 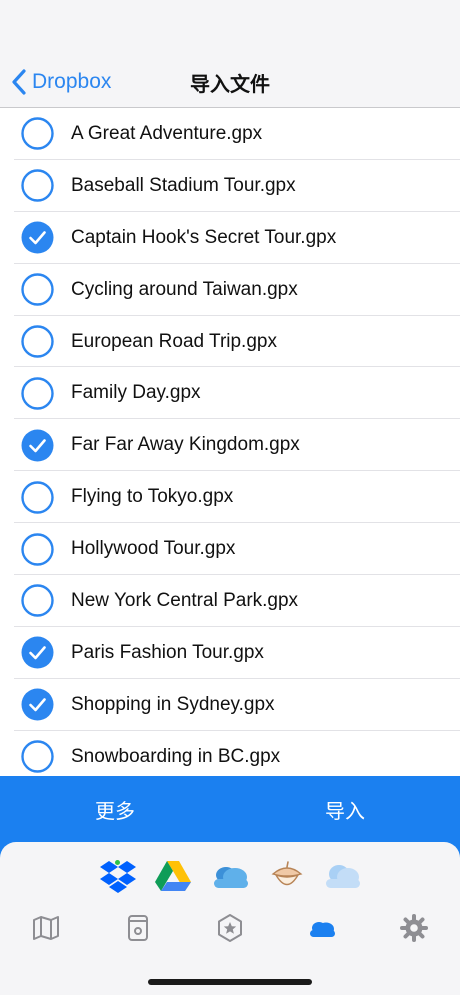 What do you see at coordinates (204, 237) in the screenshot?
I see `file-name: Captain Hook's Secret Tour.gpx` at bounding box center [204, 237].